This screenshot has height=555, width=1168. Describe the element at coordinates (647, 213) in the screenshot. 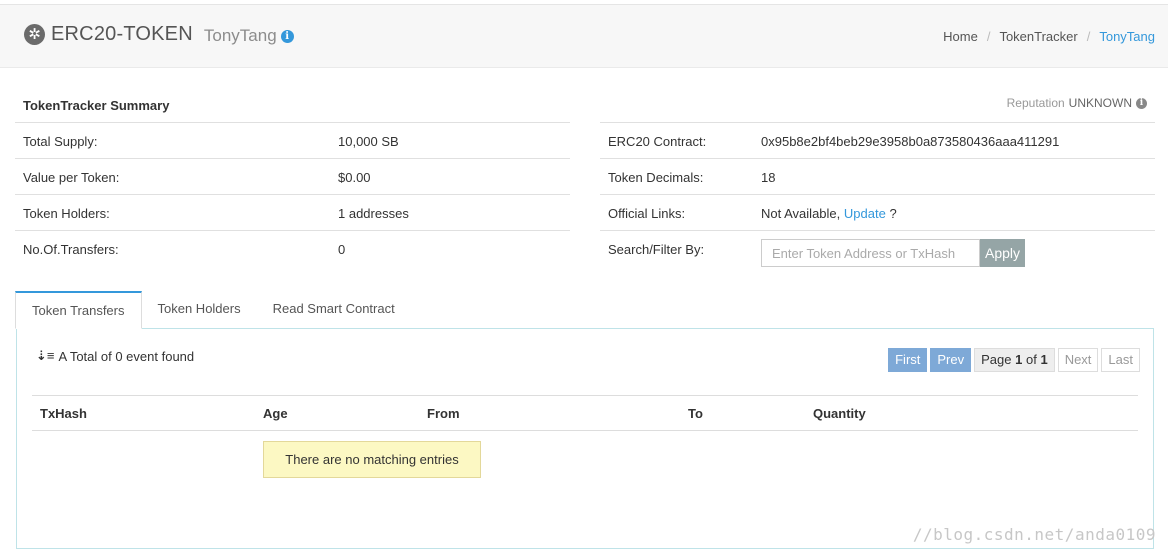

I see `summary-label: Official Links:` at that location.